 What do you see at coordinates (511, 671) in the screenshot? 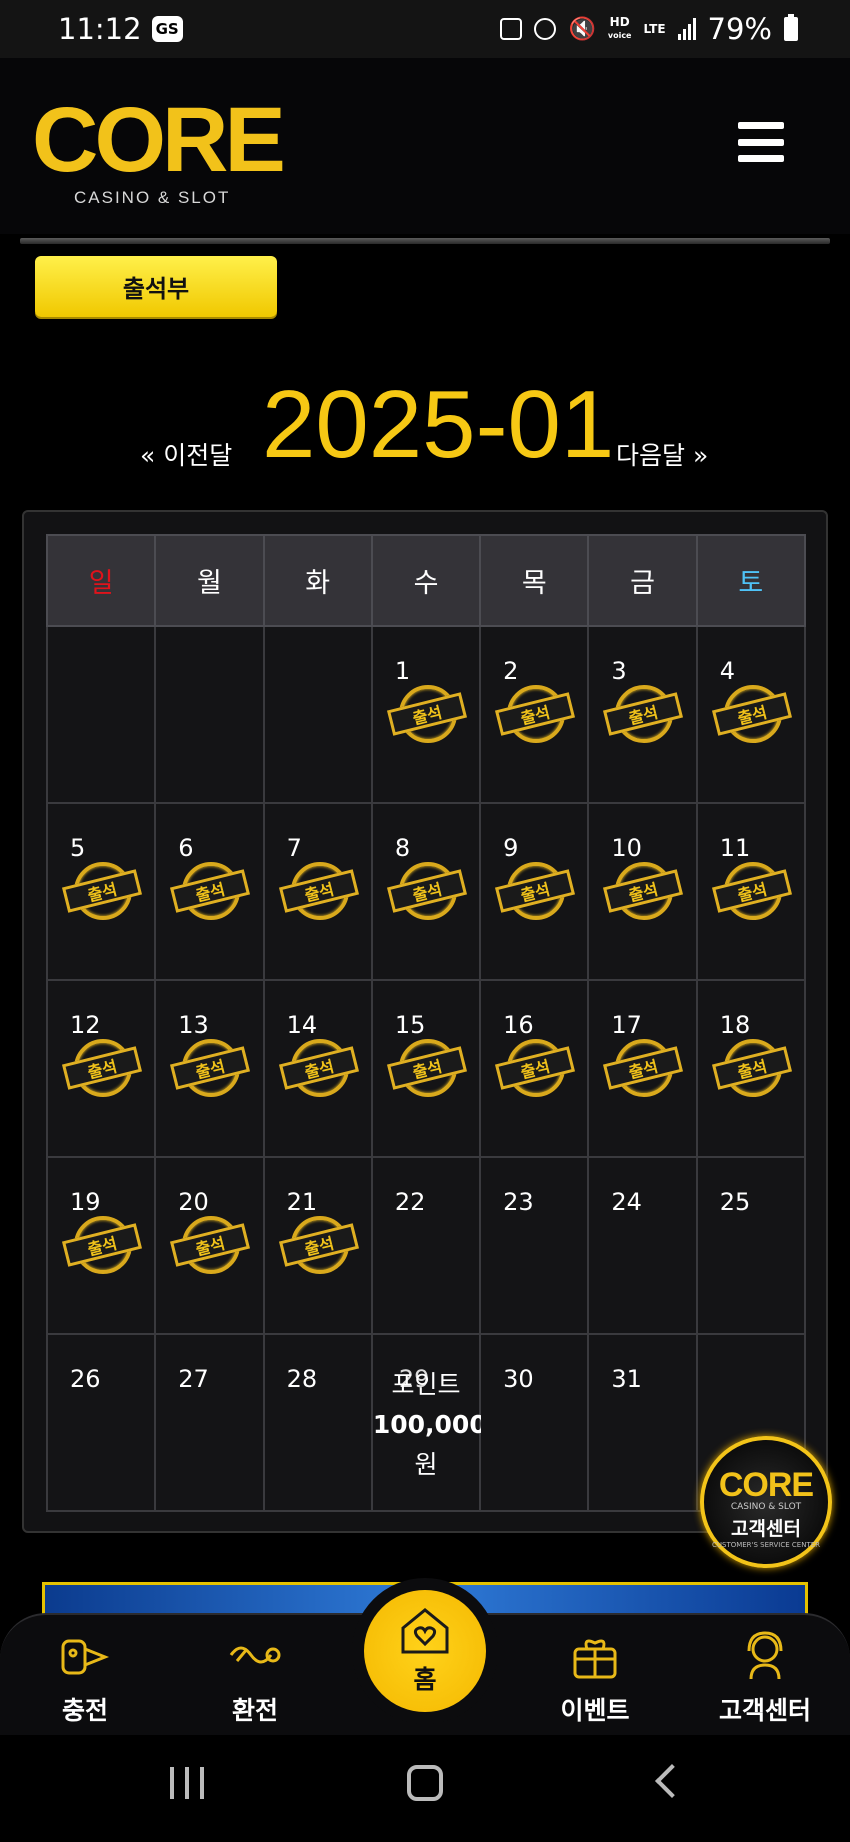
I see `day-number: 2` at bounding box center [511, 671].